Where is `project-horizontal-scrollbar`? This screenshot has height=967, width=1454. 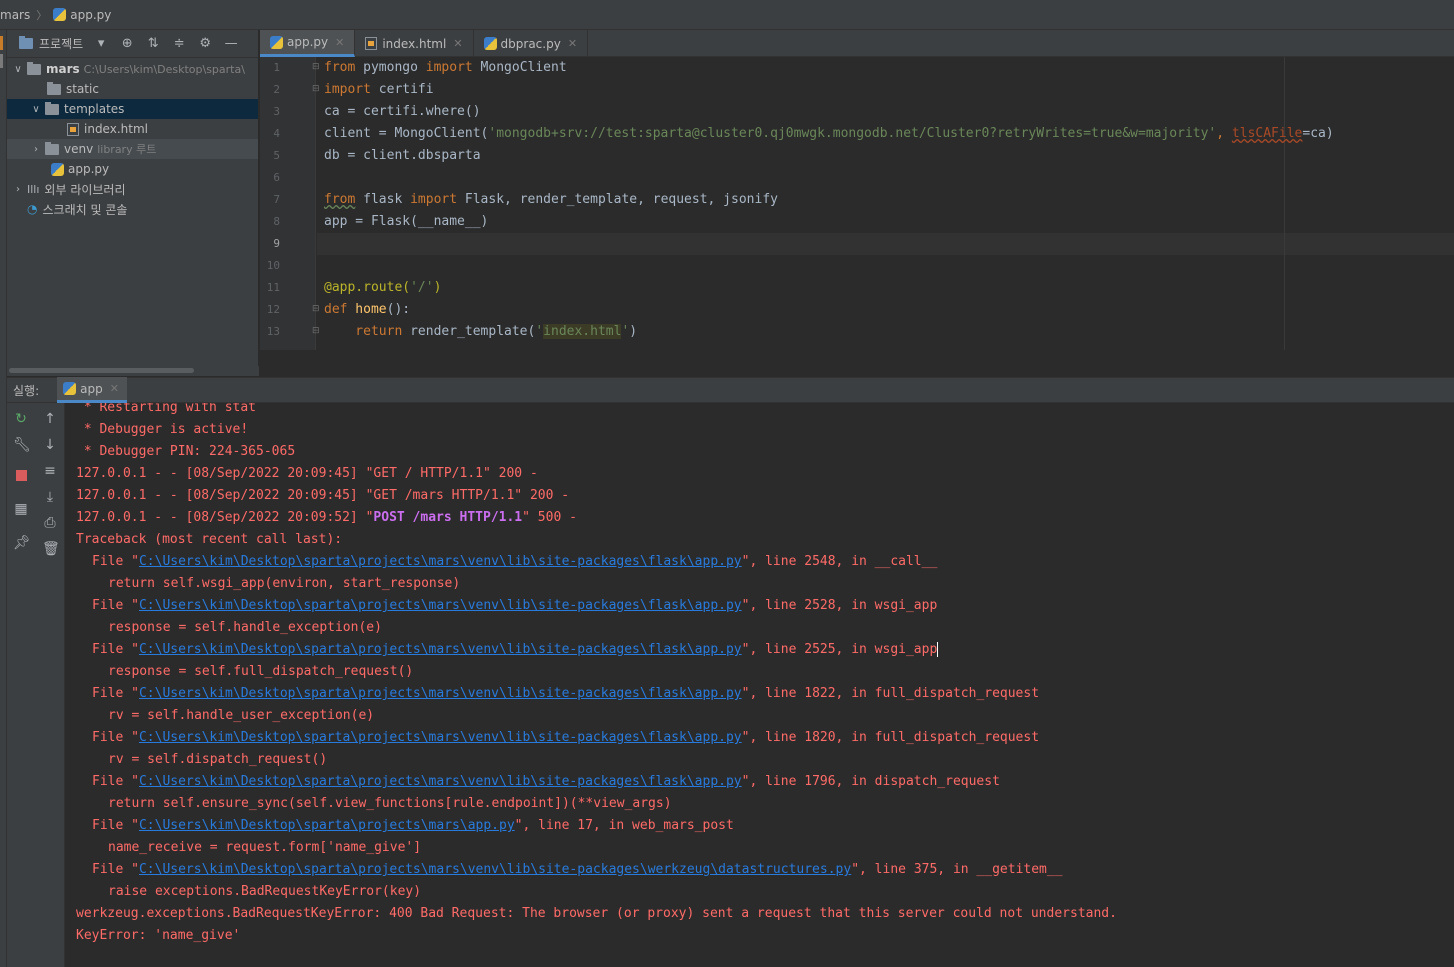 project-horizontal-scrollbar is located at coordinates (133, 371).